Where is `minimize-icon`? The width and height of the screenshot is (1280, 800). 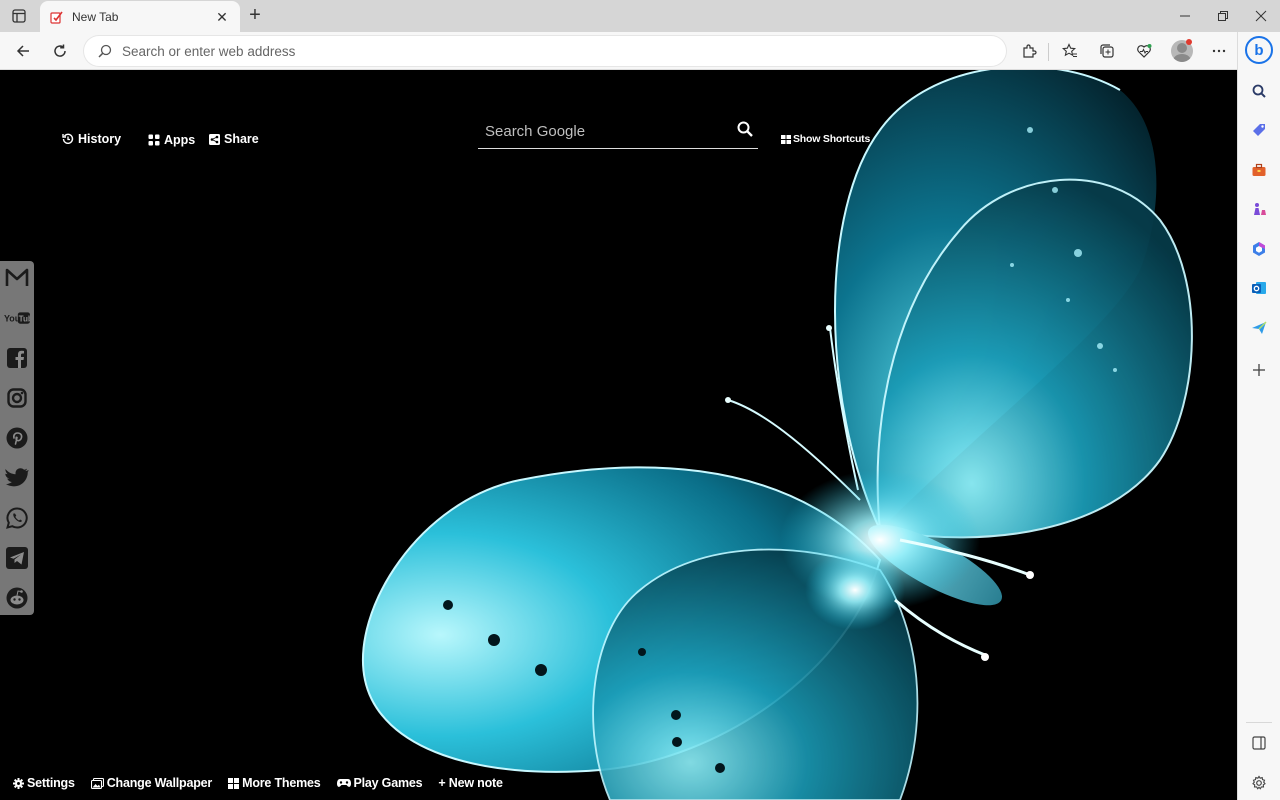 minimize-icon is located at coordinates (1185, 16).